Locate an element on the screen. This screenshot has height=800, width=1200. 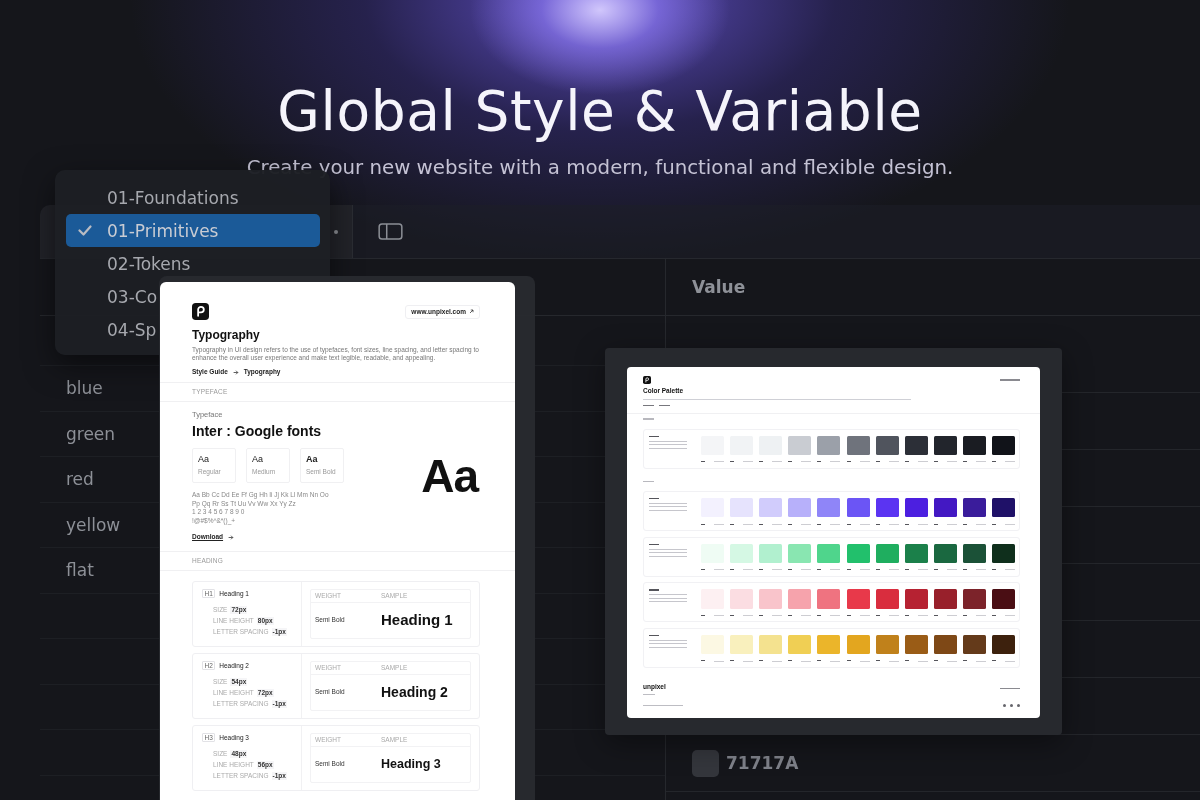
page-title: Typography is located at coordinates (226, 335).